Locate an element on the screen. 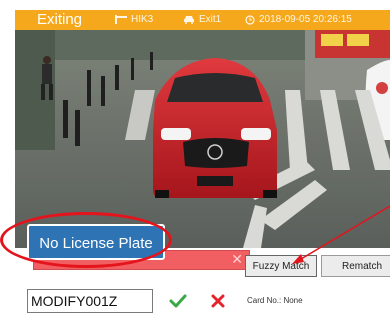  direction-status: Exiting is located at coordinates (60, 19).